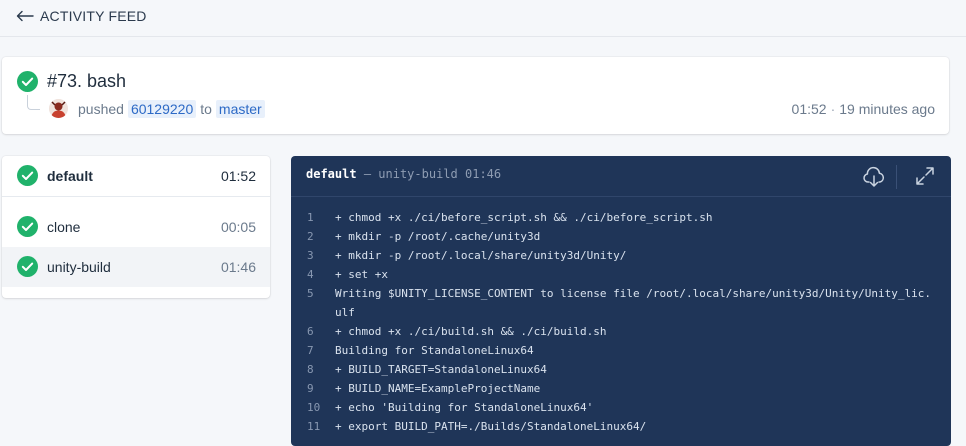 The width and height of the screenshot is (966, 446). Describe the element at coordinates (418, 174) in the screenshot. I see `log-step-name: unity-build` at that location.